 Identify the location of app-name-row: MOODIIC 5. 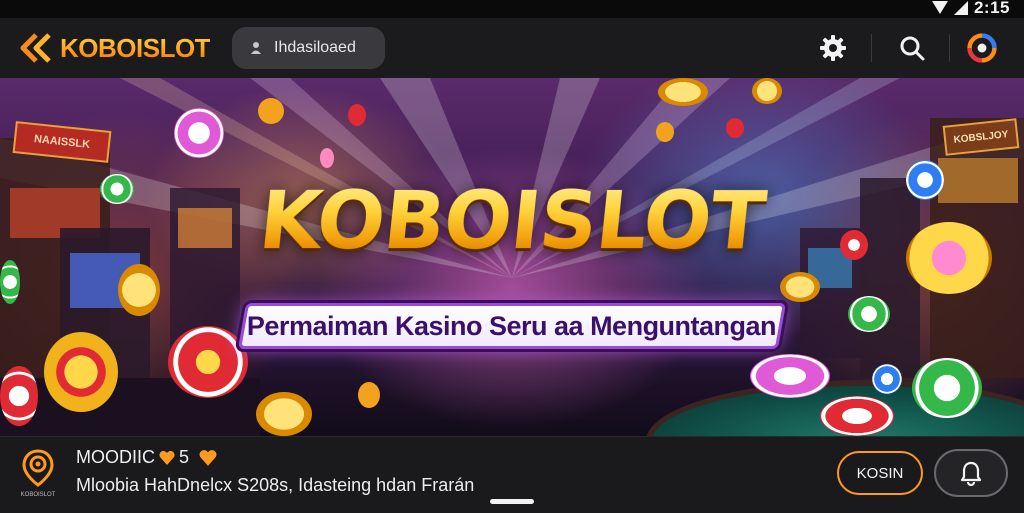
(146, 457).